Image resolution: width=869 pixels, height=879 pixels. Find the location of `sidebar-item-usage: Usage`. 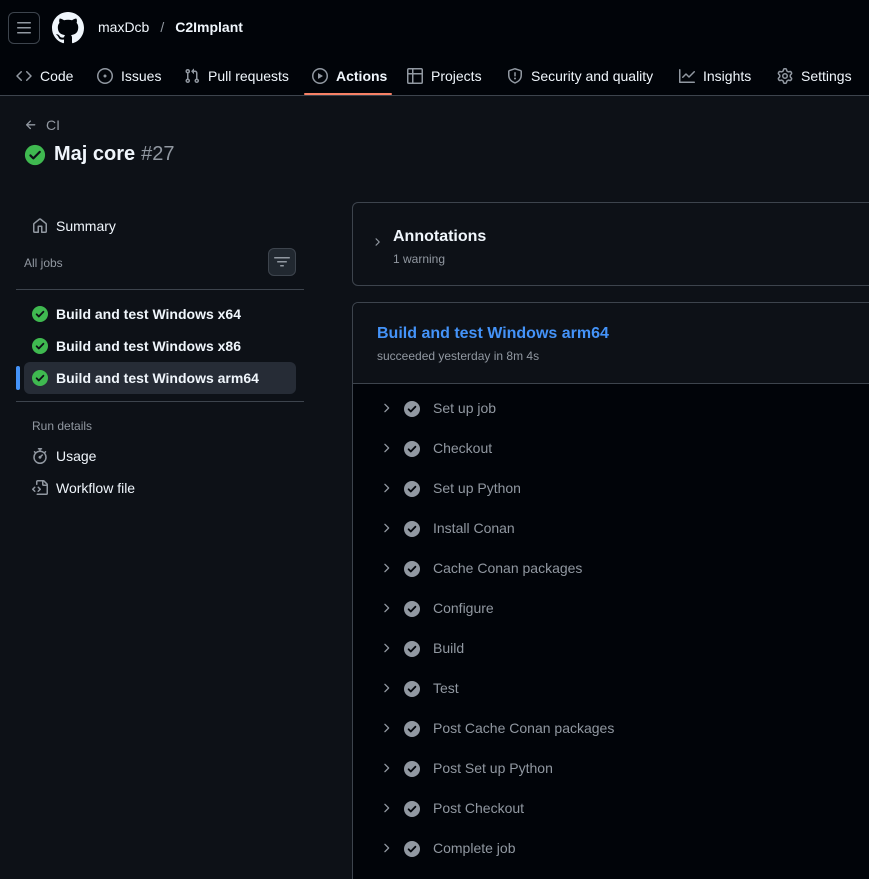

sidebar-item-usage: Usage is located at coordinates (160, 456).